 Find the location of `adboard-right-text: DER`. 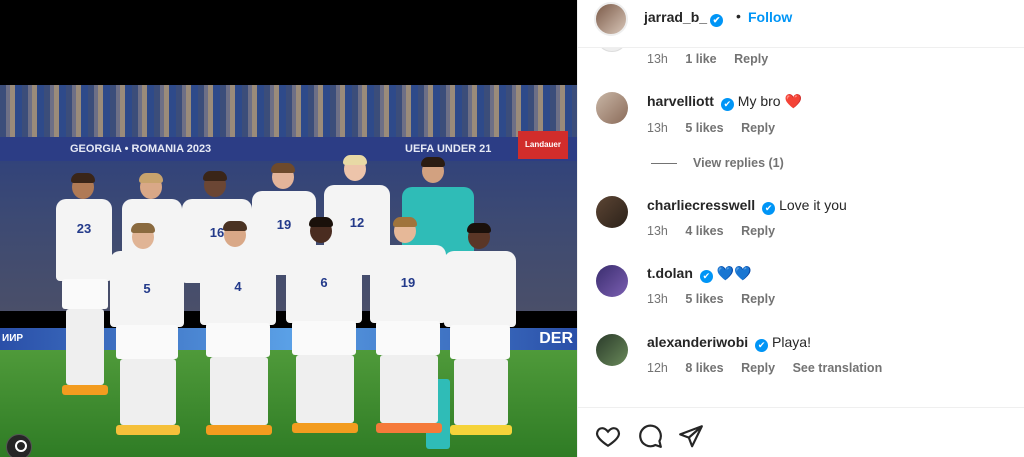

adboard-right-text: DER is located at coordinates (556, 338).